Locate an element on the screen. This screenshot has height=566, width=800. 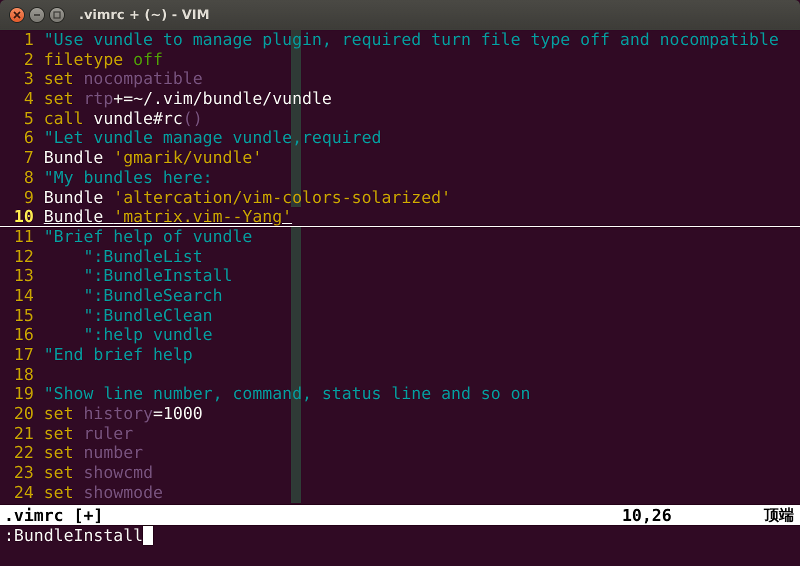
code-line: set showmode is located at coordinates (103, 492).